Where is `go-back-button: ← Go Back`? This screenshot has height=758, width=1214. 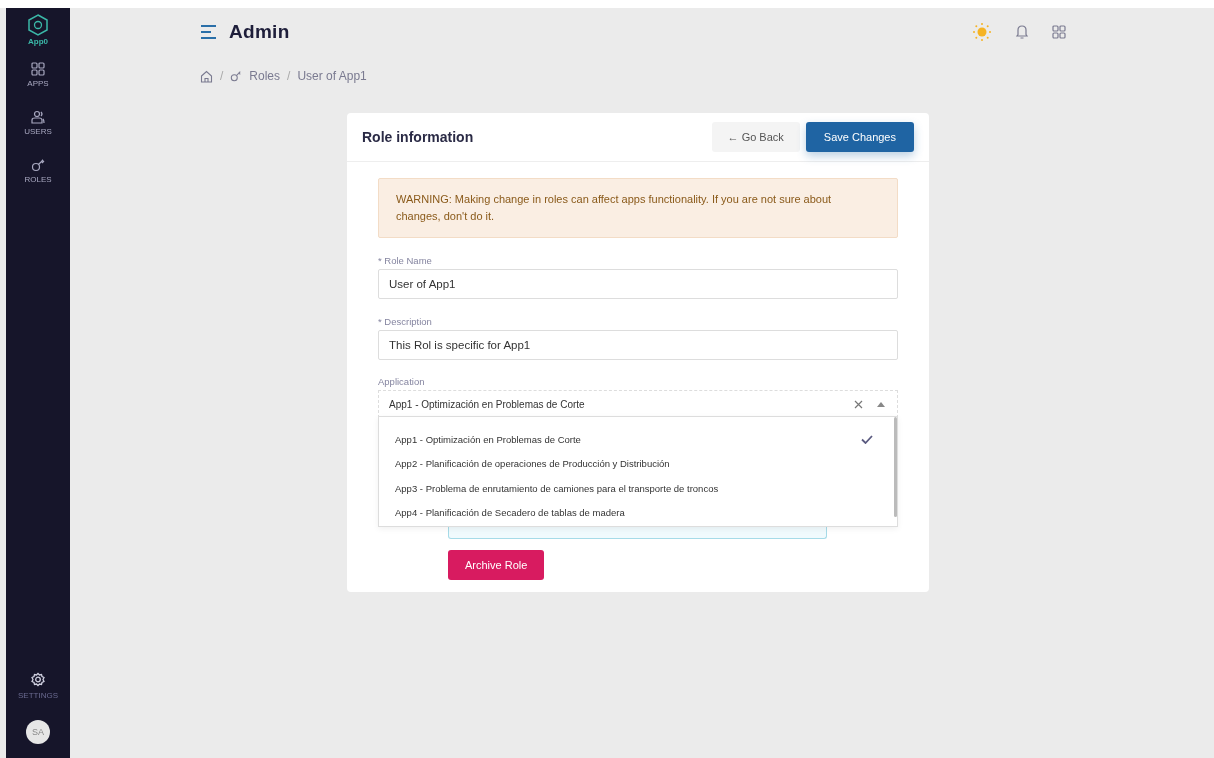
go-back-button: ← Go Back is located at coordinates (755, 137).